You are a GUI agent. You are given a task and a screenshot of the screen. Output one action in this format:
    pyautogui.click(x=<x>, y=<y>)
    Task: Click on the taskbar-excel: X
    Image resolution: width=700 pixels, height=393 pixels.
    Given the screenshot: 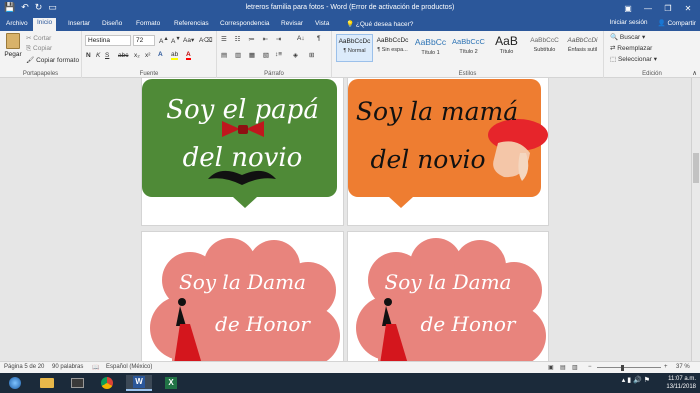 What is the action you would take?
    pyautogui.click(x=171, y=383)
    